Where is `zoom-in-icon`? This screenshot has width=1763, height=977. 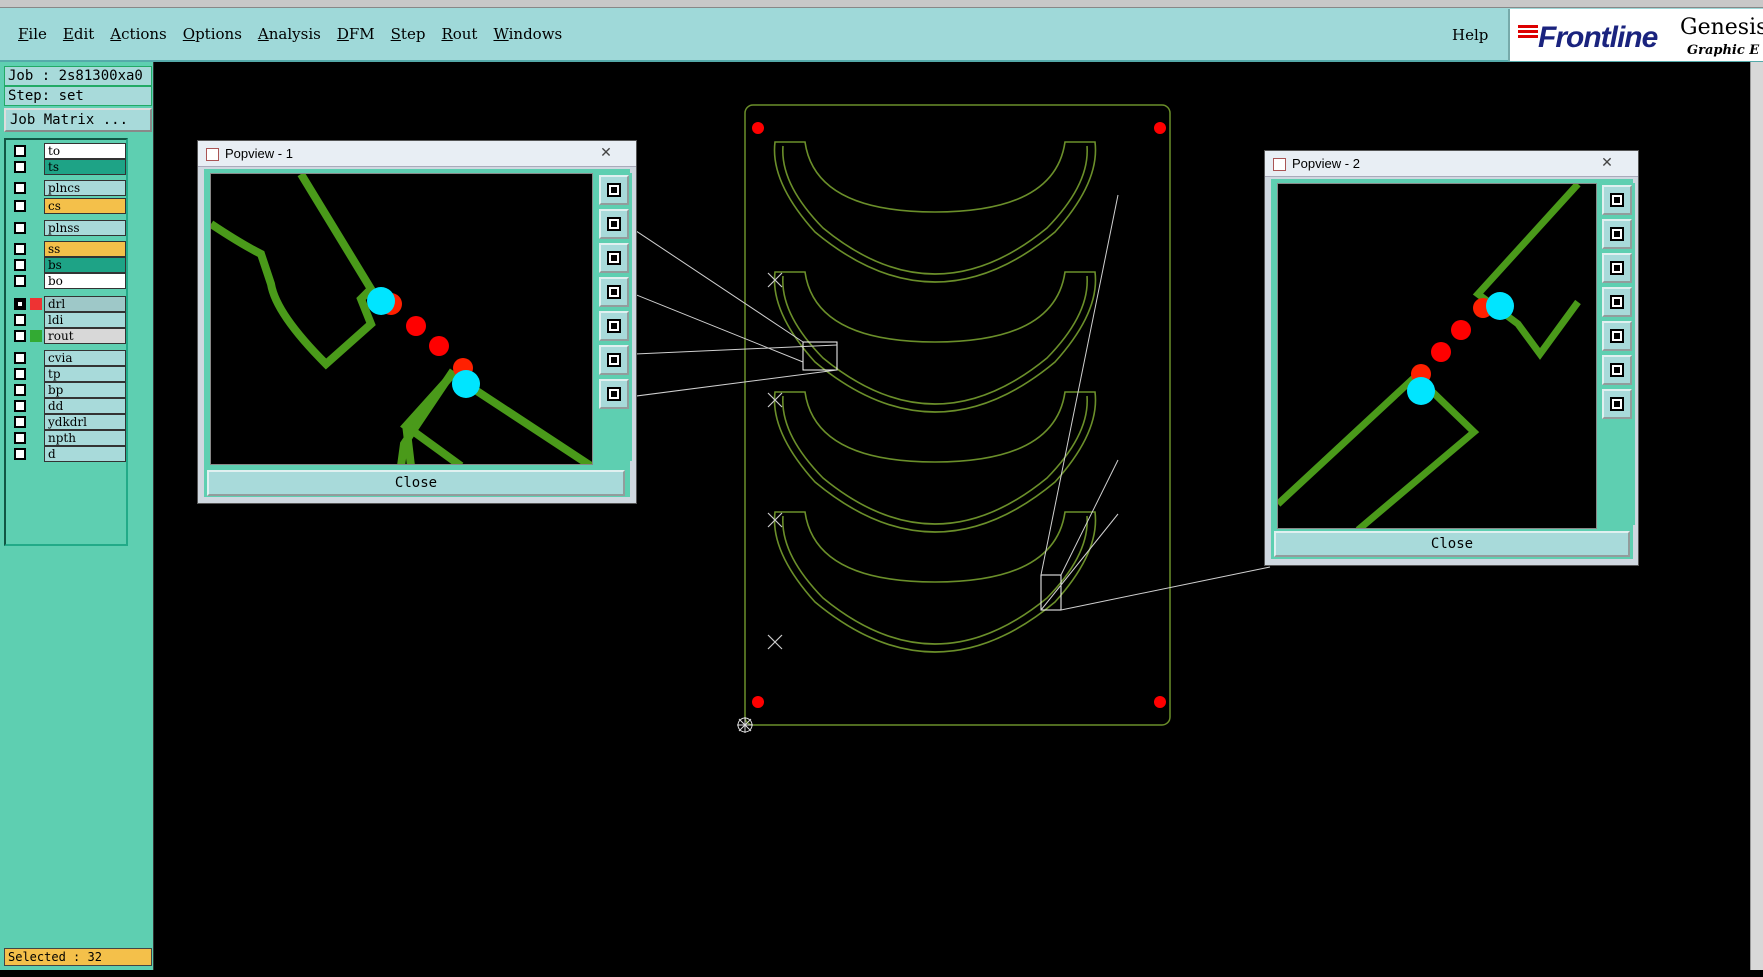
zoom-in-icon is located at coordinates (1617, 370).